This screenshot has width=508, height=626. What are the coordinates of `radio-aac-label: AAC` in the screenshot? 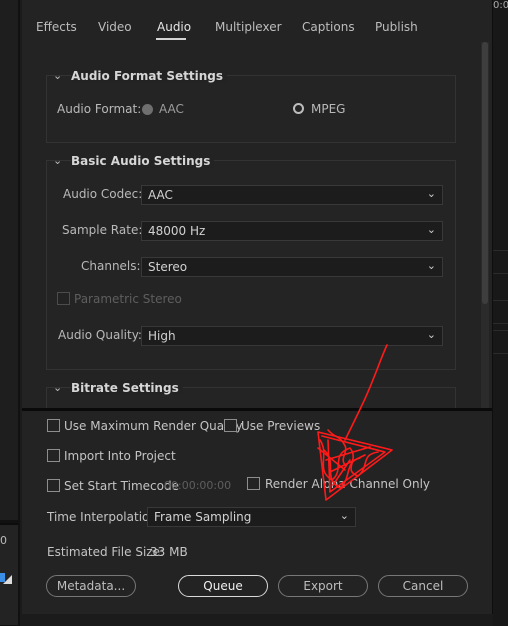 It's located at (171, 109).